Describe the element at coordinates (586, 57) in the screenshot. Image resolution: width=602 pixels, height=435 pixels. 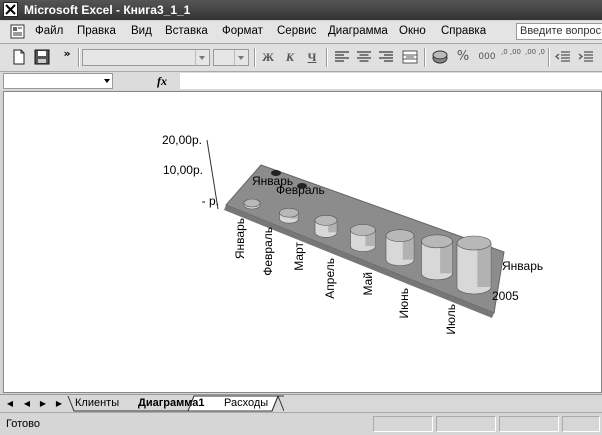
I see `increase-indent-icon` at that location.